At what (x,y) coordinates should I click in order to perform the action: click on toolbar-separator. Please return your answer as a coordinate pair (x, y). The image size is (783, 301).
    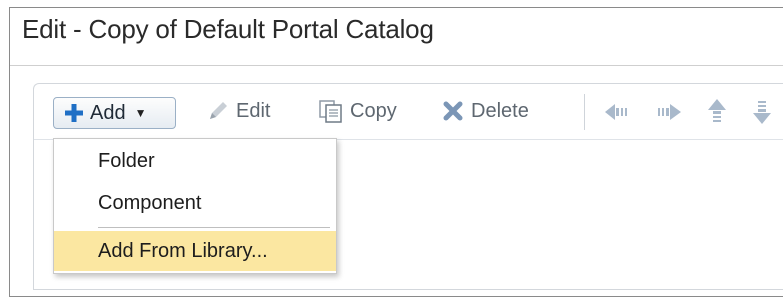
    Looking at the image, I should click on (584, 112).